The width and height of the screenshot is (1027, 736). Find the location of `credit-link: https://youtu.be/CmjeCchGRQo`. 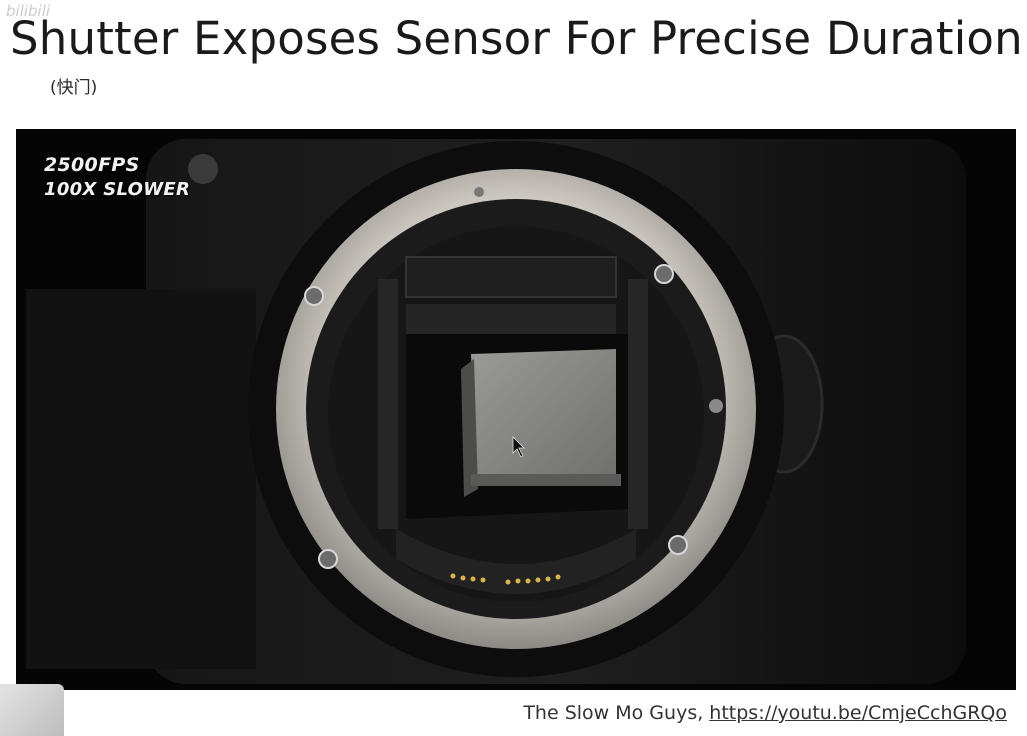

credit-link: https://youtu.be/CmjeCchGRQo is located at coordinates (858, 713).